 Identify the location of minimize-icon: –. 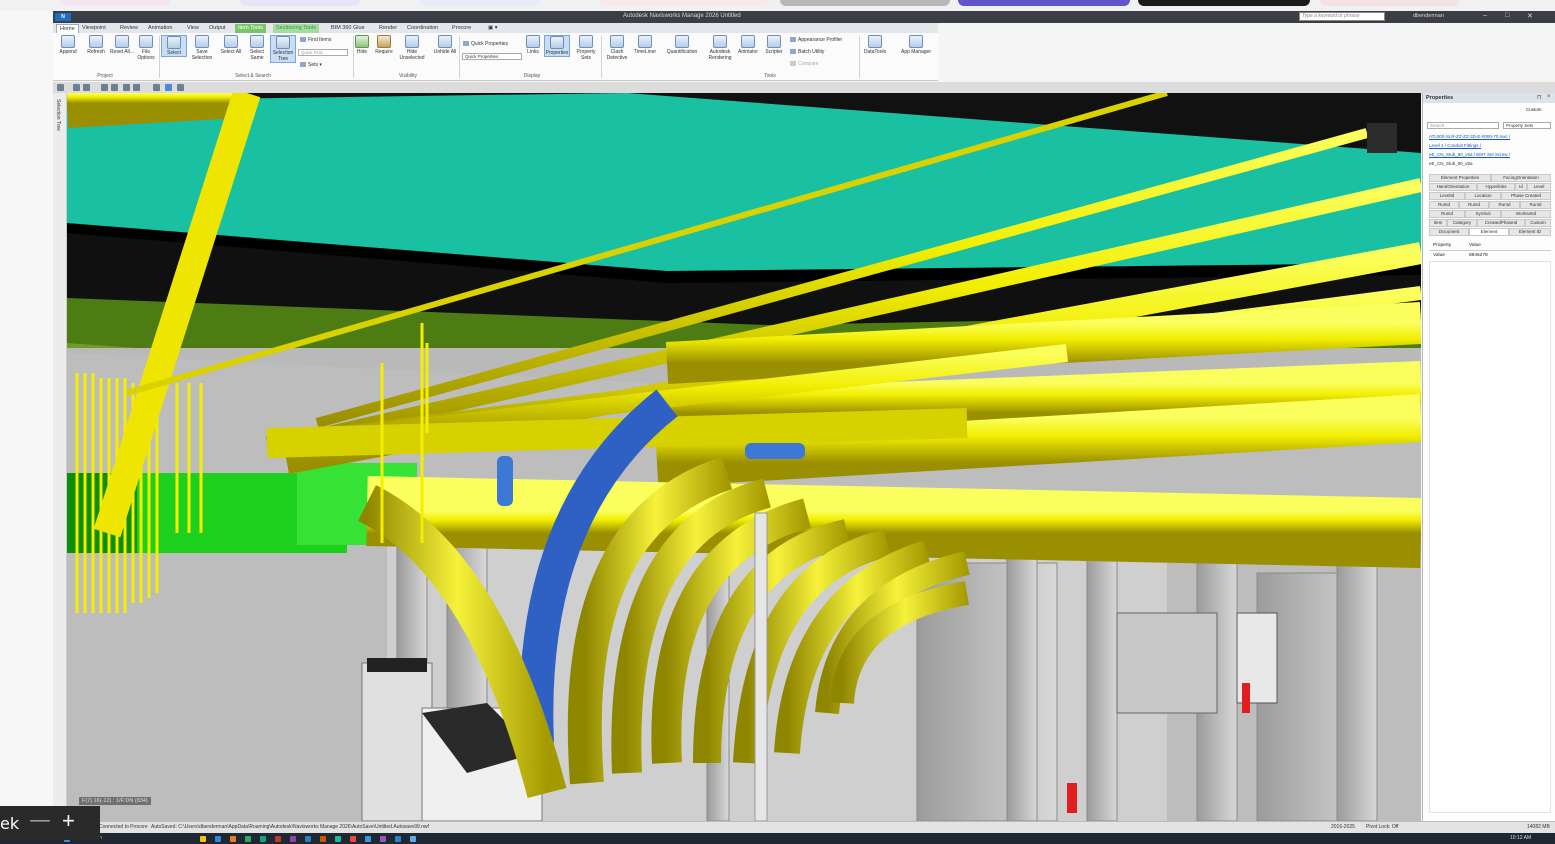
(1485, 15).